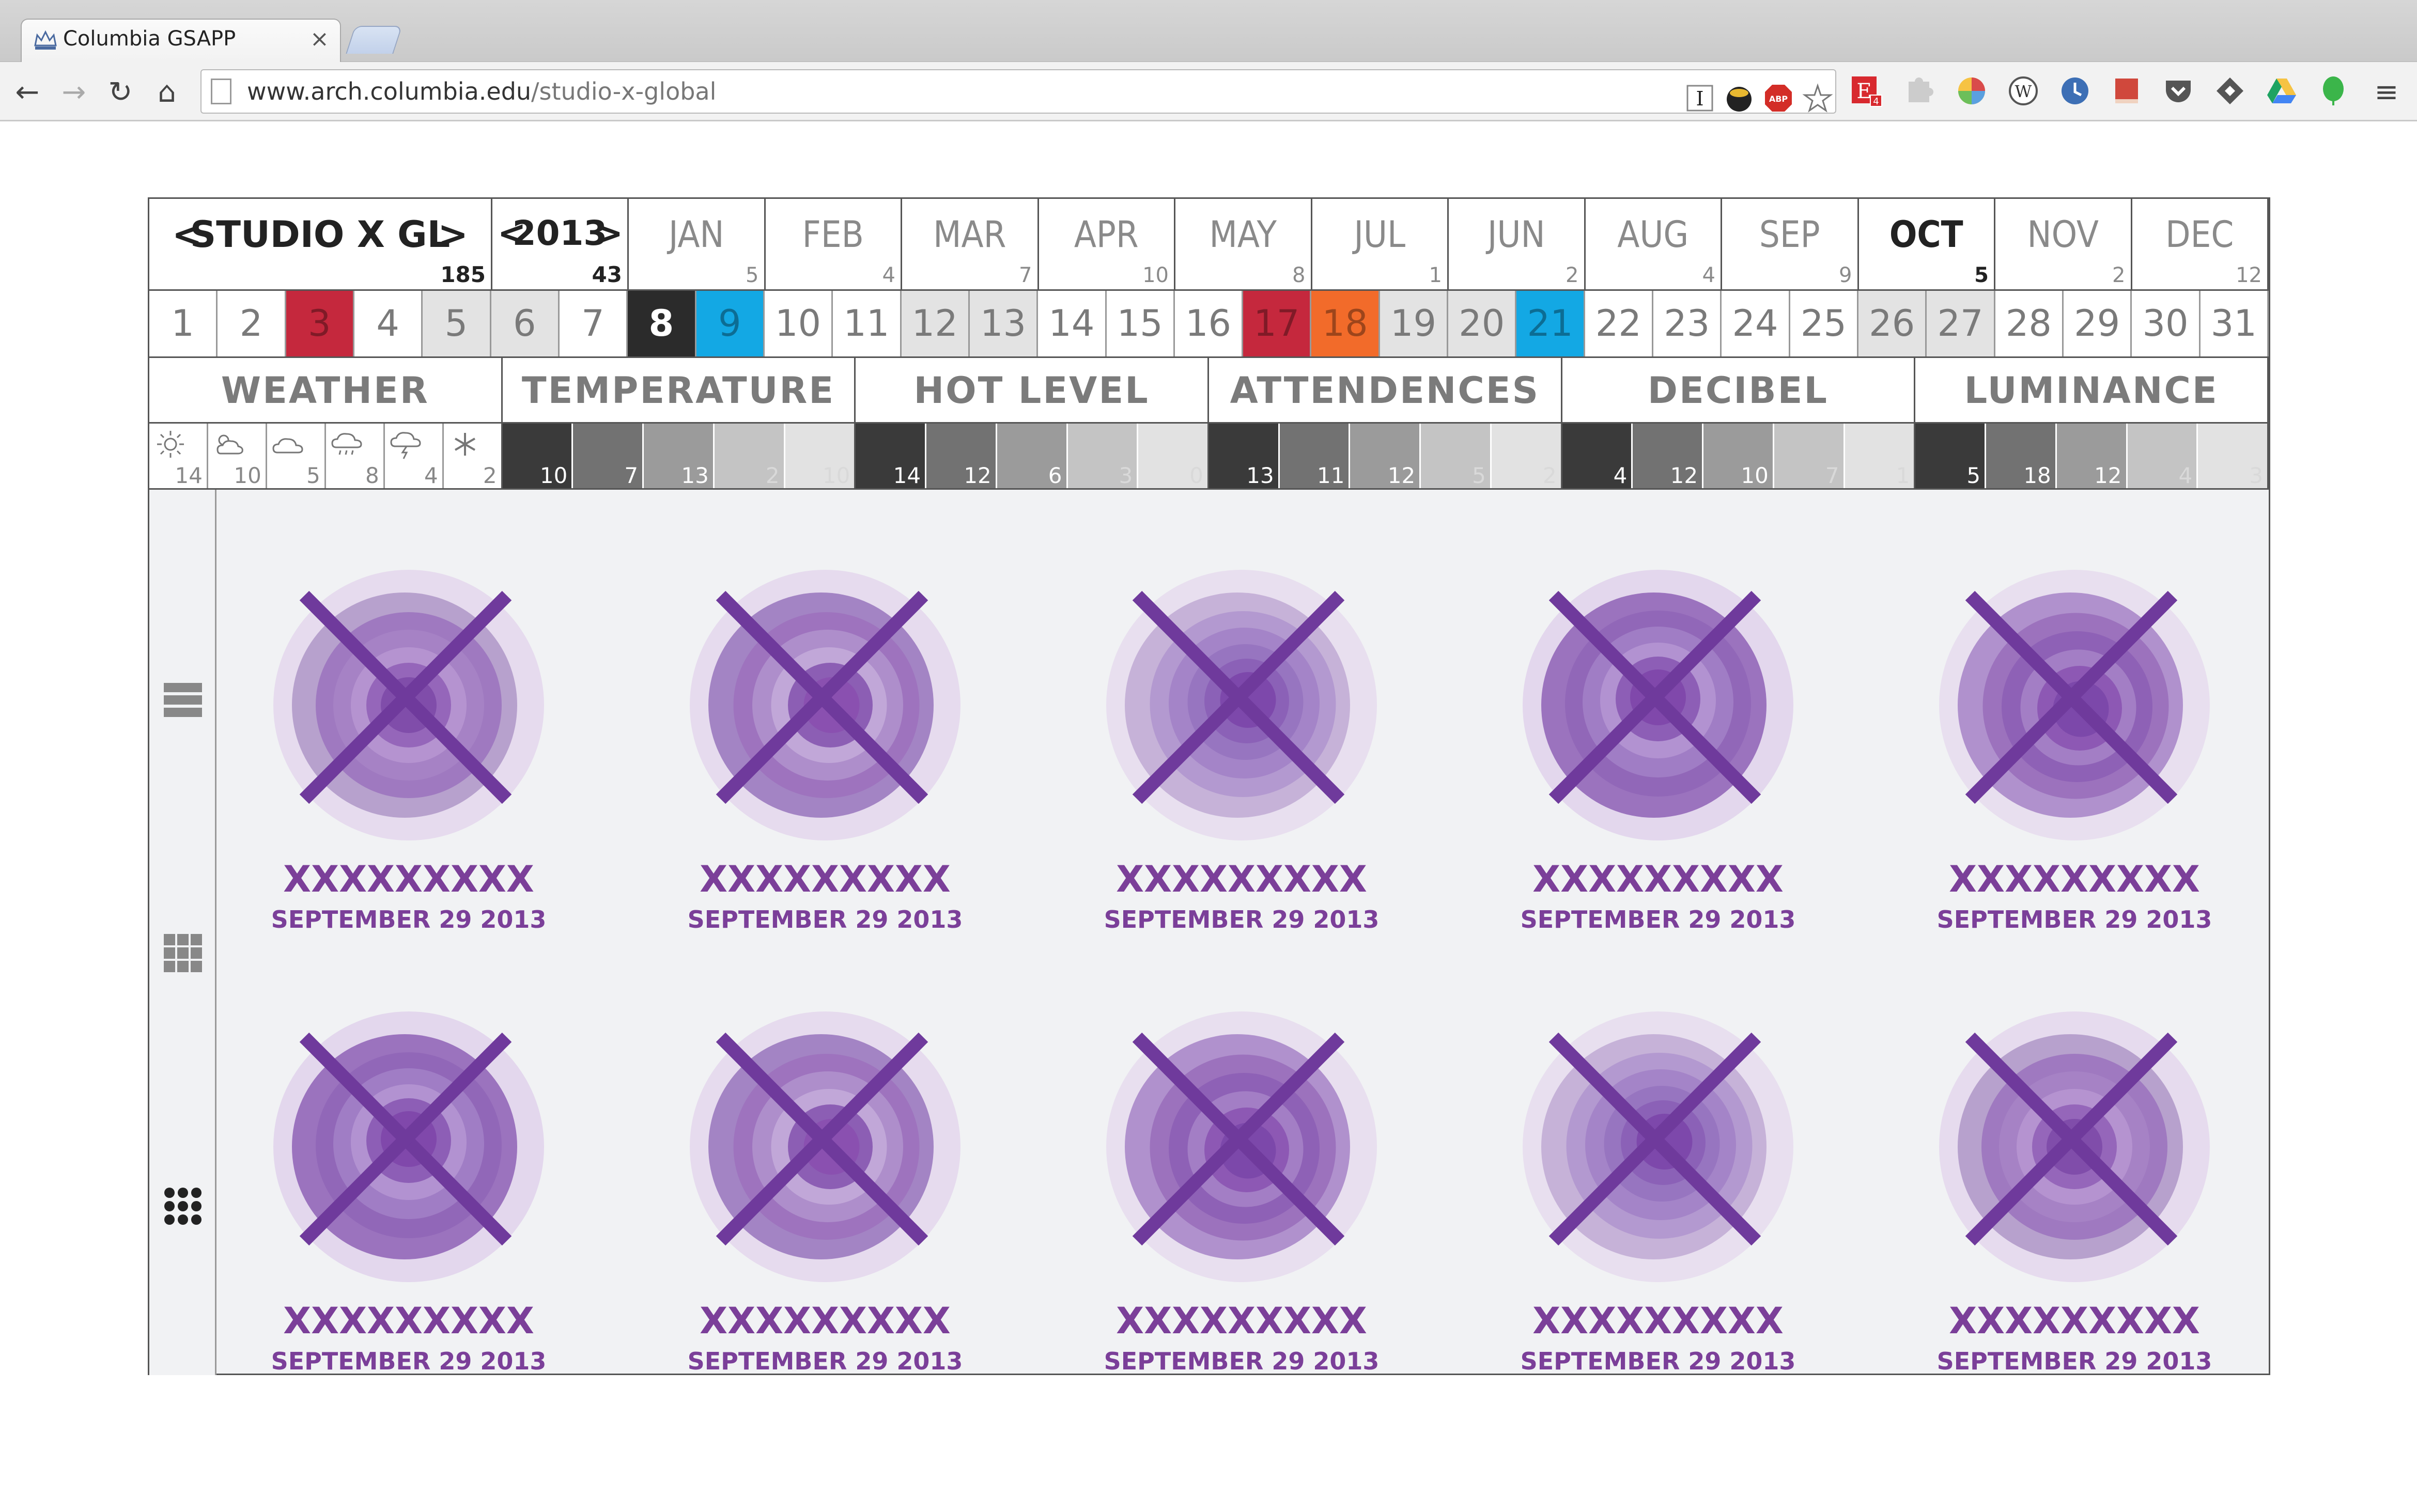  What do you see at coordinates (679, 390) in the screenshot?
I see `category-tab: TEMPERATURE` at bounding box center [679, 390].